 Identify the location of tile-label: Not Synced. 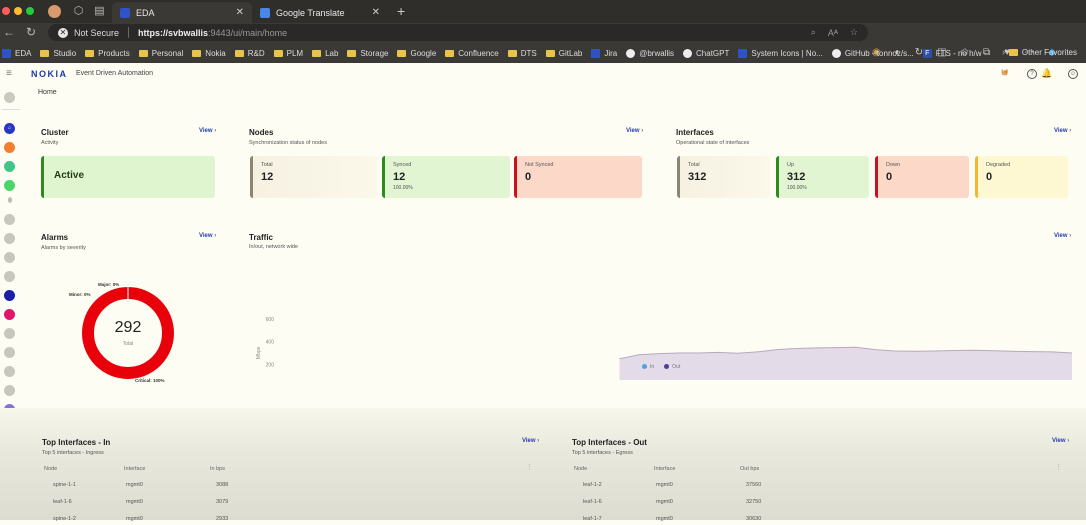
(539, 165).